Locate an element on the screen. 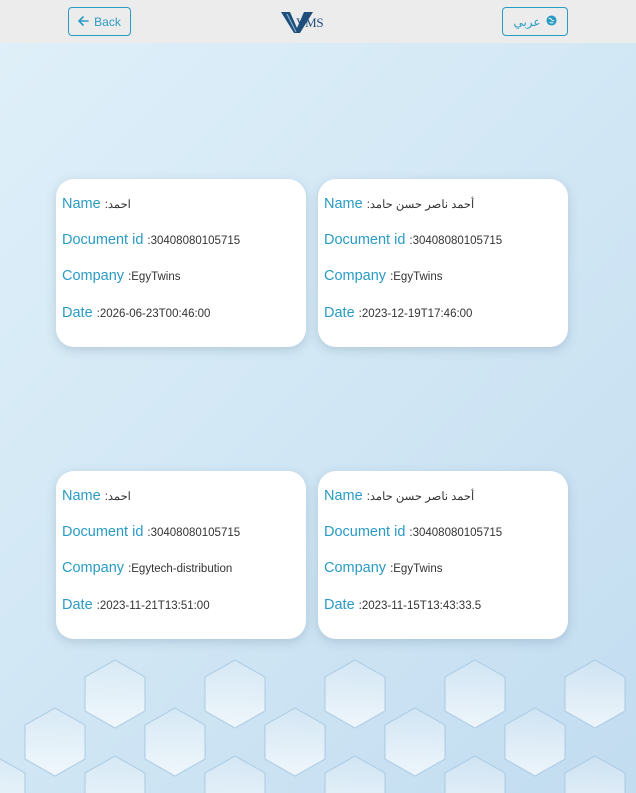 This screenshot has height=793, width=636. date-value: :2023-11-15T13:43:33.5 is located at coordinates (420, 606).